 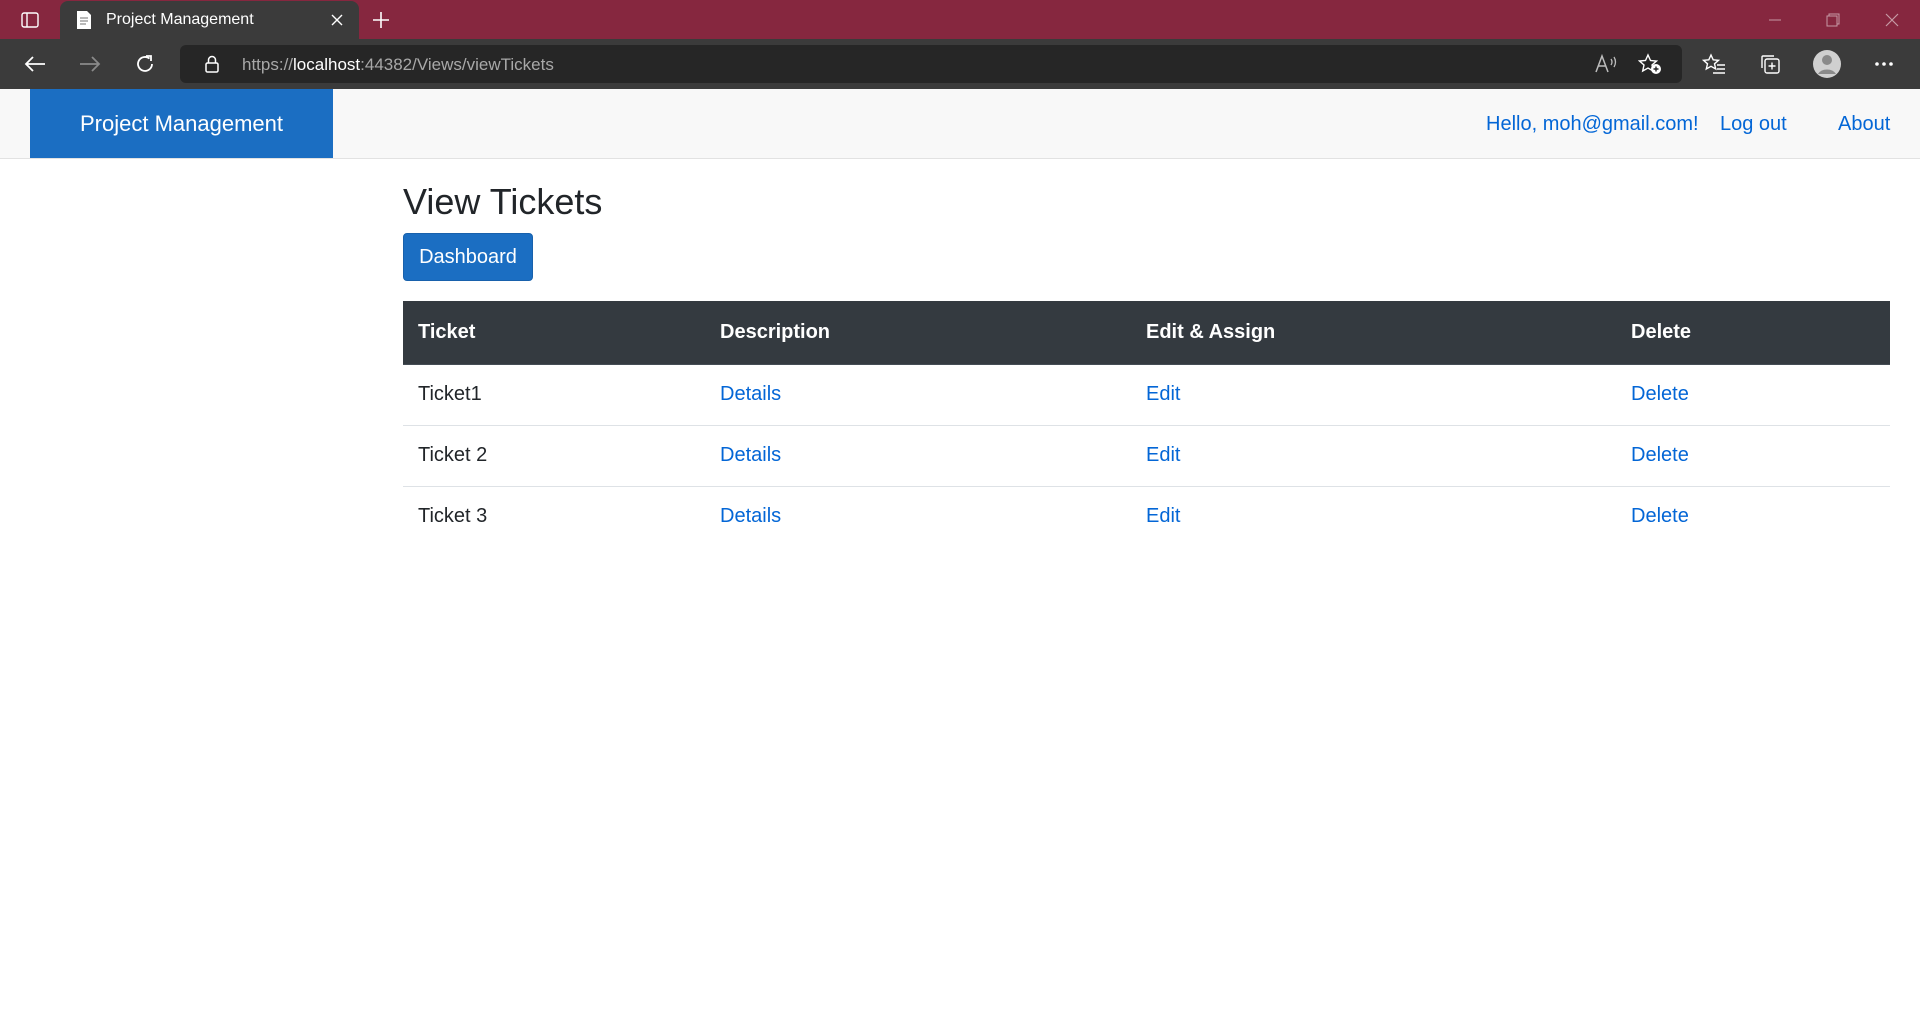 What do you see at coordinates (1592, 124) in the screenshot?
I see `user-greeting-link: Hello, moh@gmail.com!` at bounding box center [1592, 124].